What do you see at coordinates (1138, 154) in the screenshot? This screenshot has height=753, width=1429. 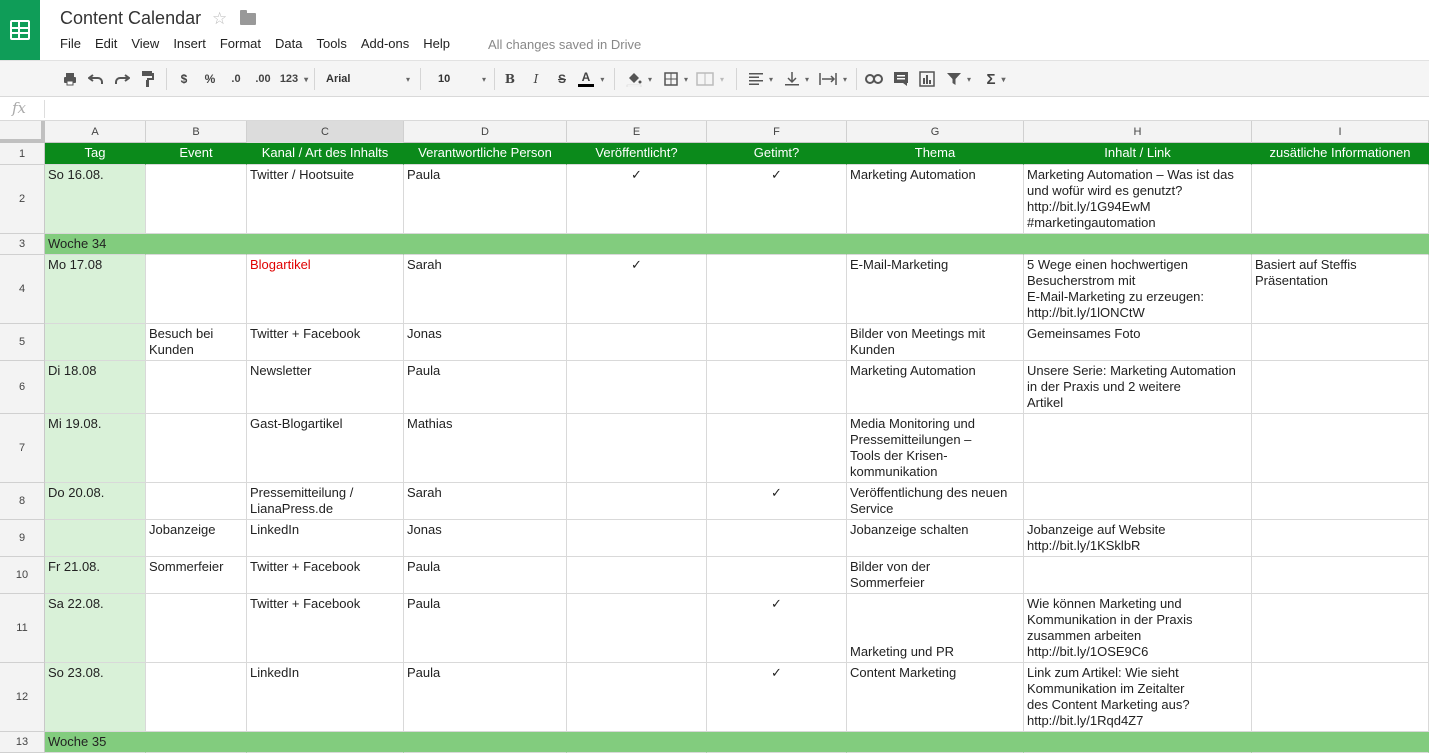 I see `header-cell: Inhalt / Link` at bounding box center [1138, 154].